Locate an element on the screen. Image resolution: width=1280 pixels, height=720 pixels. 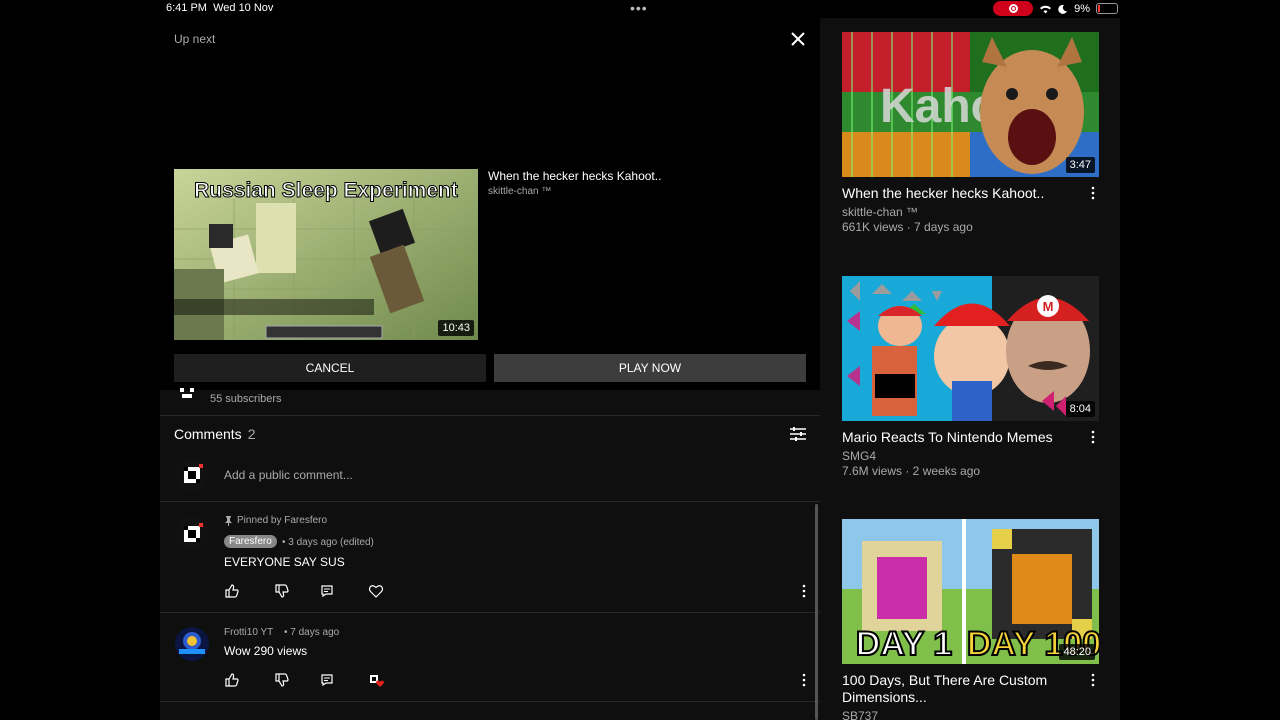
status-bar: 6:41 PM Wed 10 Nov ••• 9% is located at coordinates (640, 9).